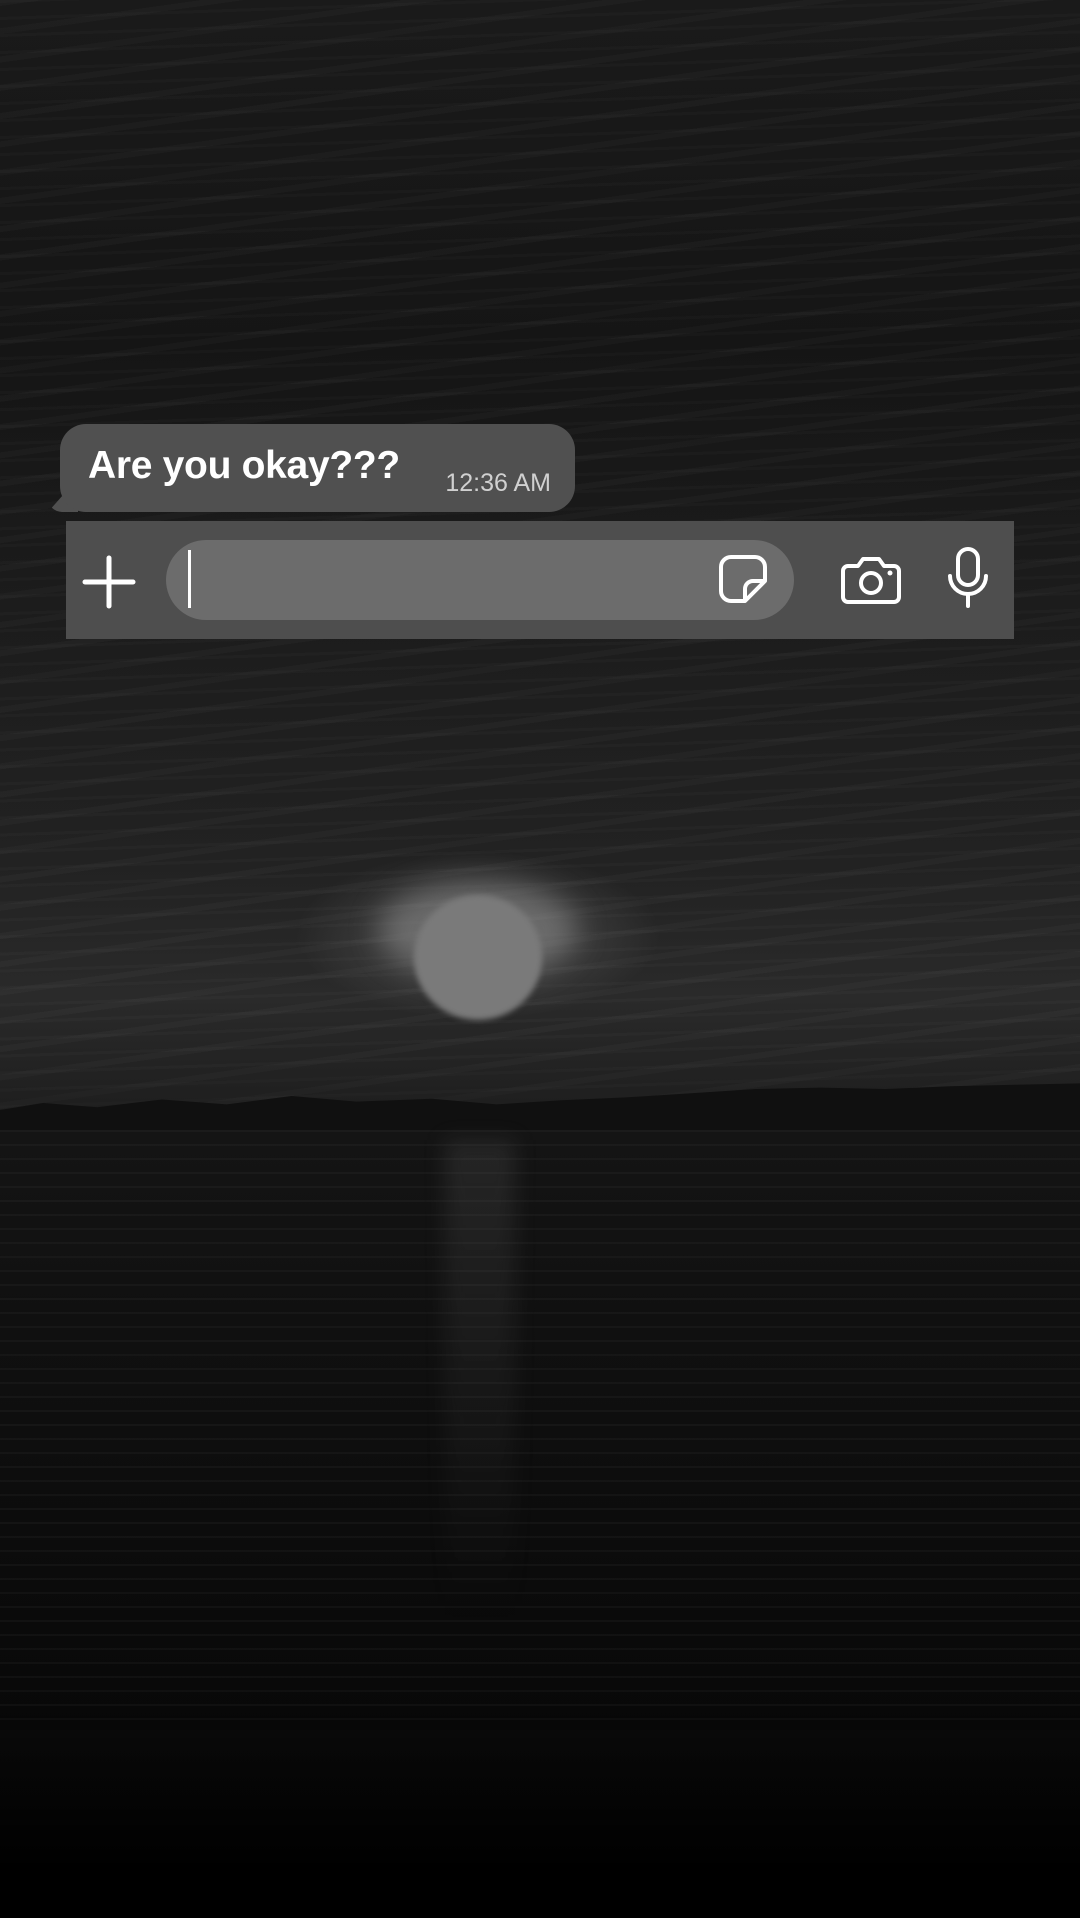 Image resolution: width=1080 pixels, height=1918 pixels. I want to click on sun, so click(478, 957).